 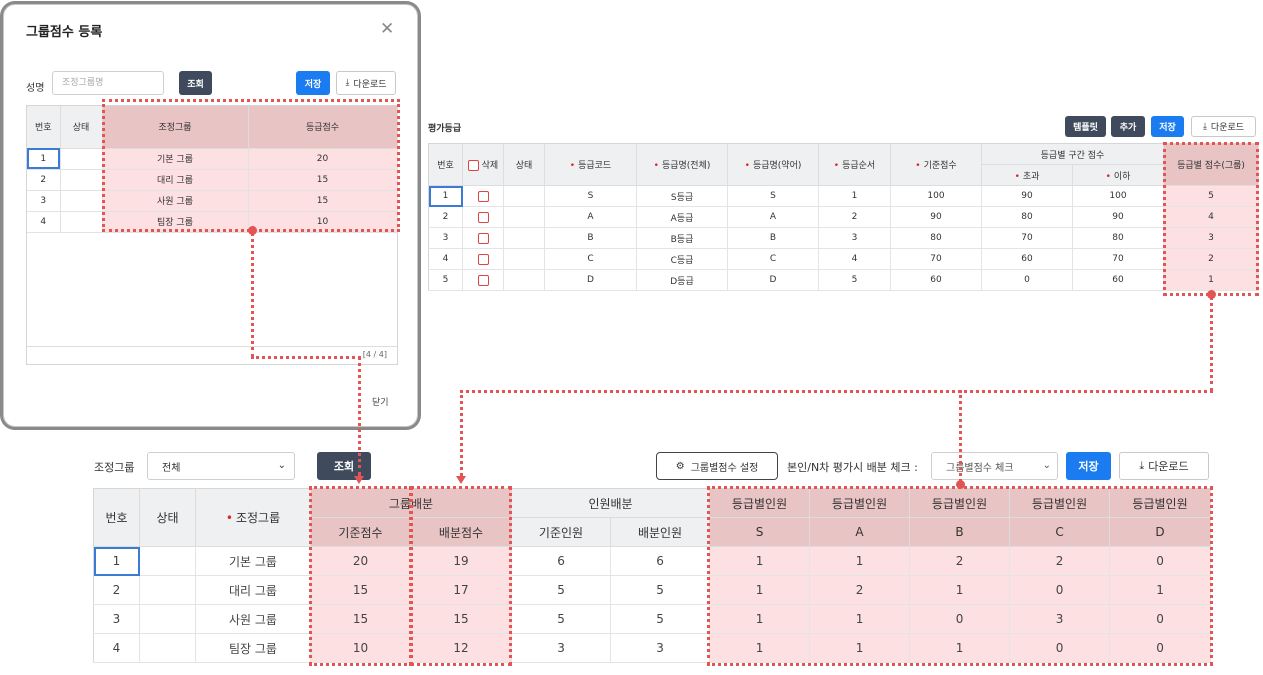 I want to click on col-group-score: 등급별 점수(그룹), so click(x=1211, y=164).